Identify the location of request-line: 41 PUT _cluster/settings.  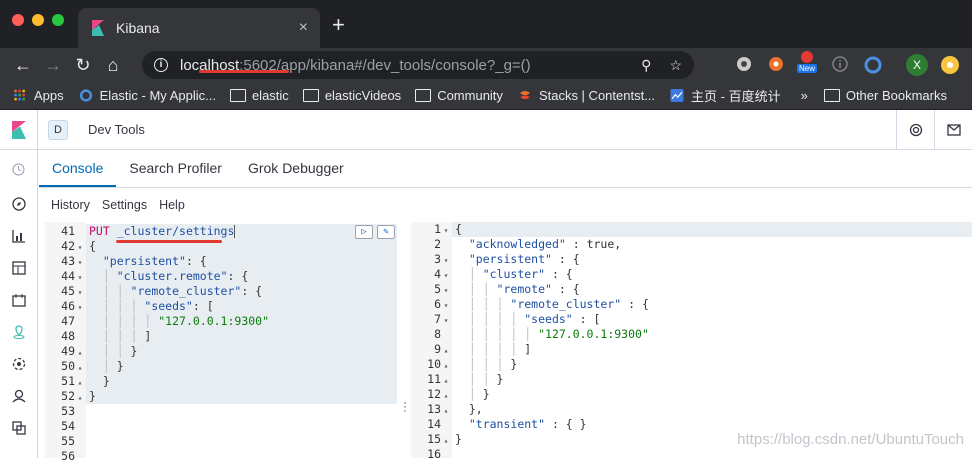
(221, 231).